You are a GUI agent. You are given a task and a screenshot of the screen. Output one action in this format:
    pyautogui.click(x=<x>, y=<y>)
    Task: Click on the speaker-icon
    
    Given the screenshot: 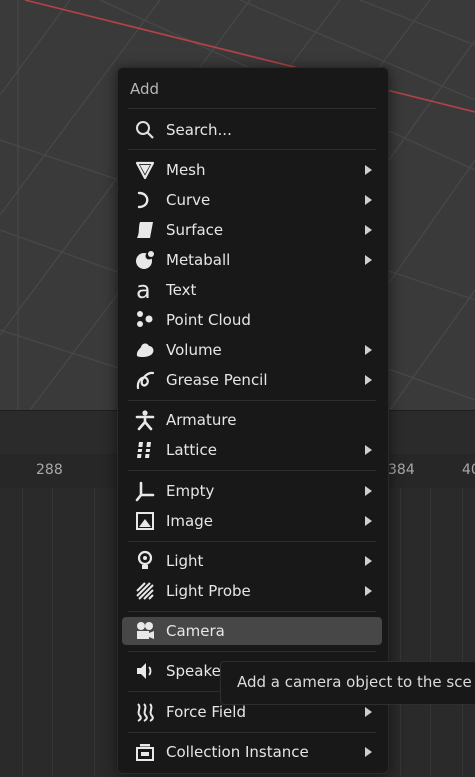 What is the action you would take?
    pyautogui.click(x=144, y=671)
    